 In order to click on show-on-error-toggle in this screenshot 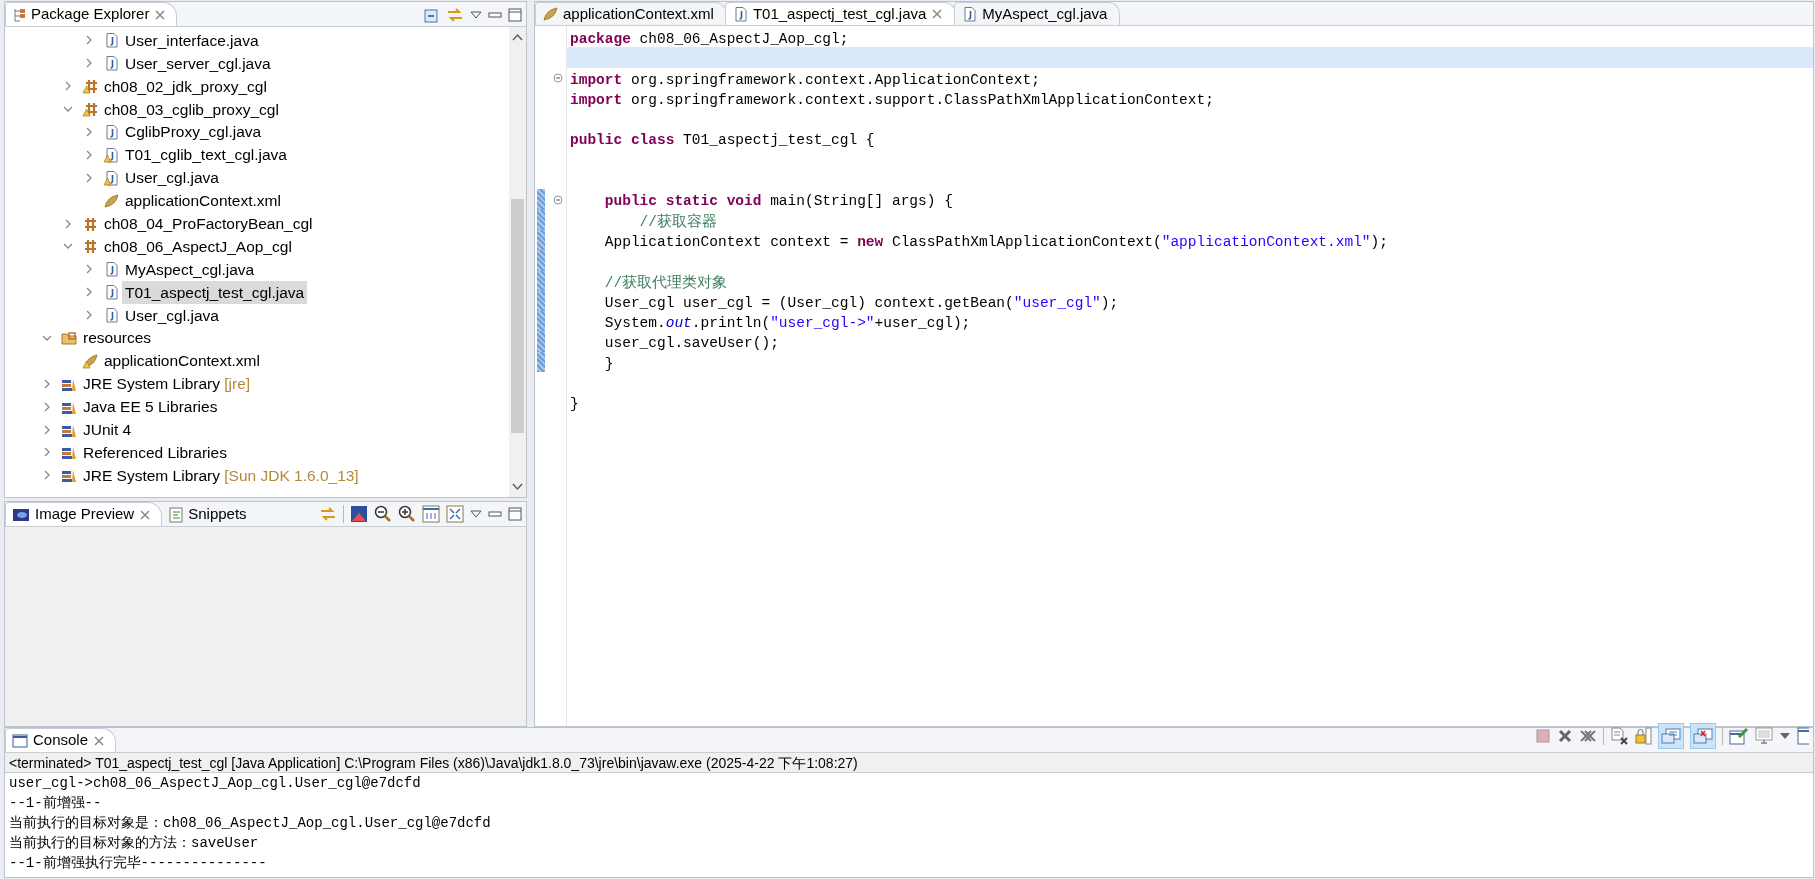, I will do `click(1703, 735)`.